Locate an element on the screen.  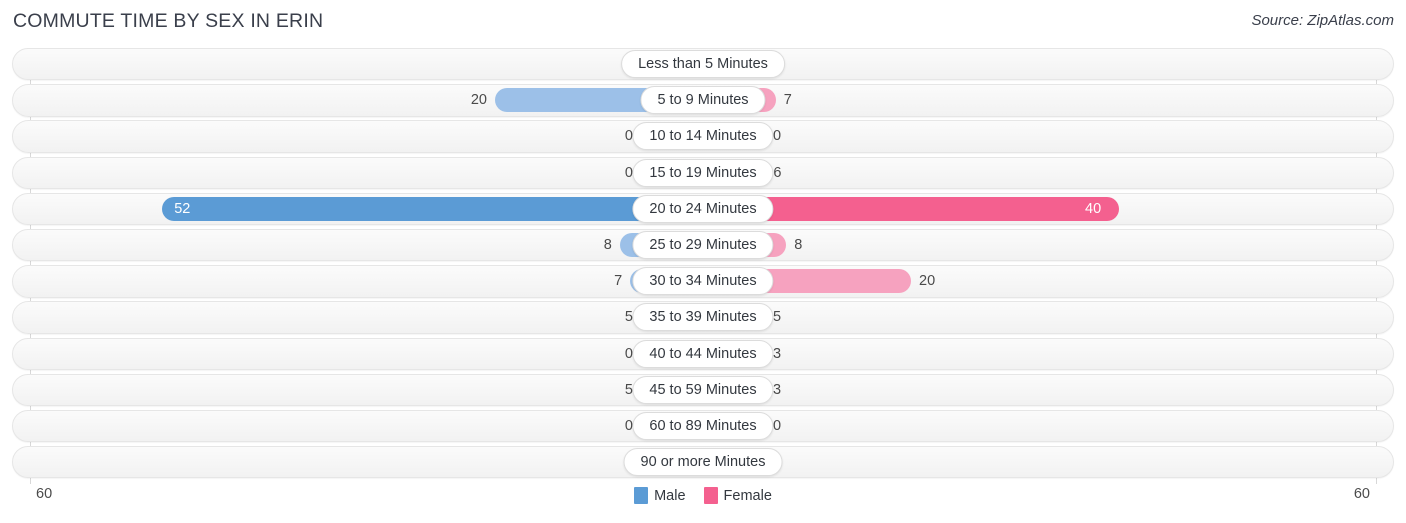
bar-row: 0090 or more Minutes is located at coordinates (703, 462).